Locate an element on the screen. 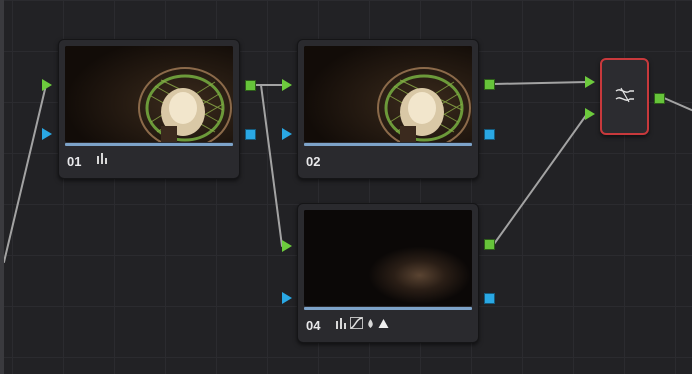  node-01-tools is located at coordinates (102, 158).